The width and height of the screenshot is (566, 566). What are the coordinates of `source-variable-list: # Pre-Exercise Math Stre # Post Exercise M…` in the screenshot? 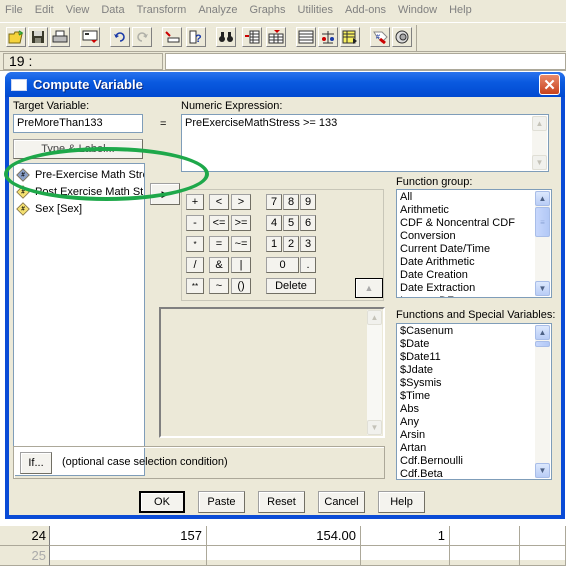 It's located at (79, 319).